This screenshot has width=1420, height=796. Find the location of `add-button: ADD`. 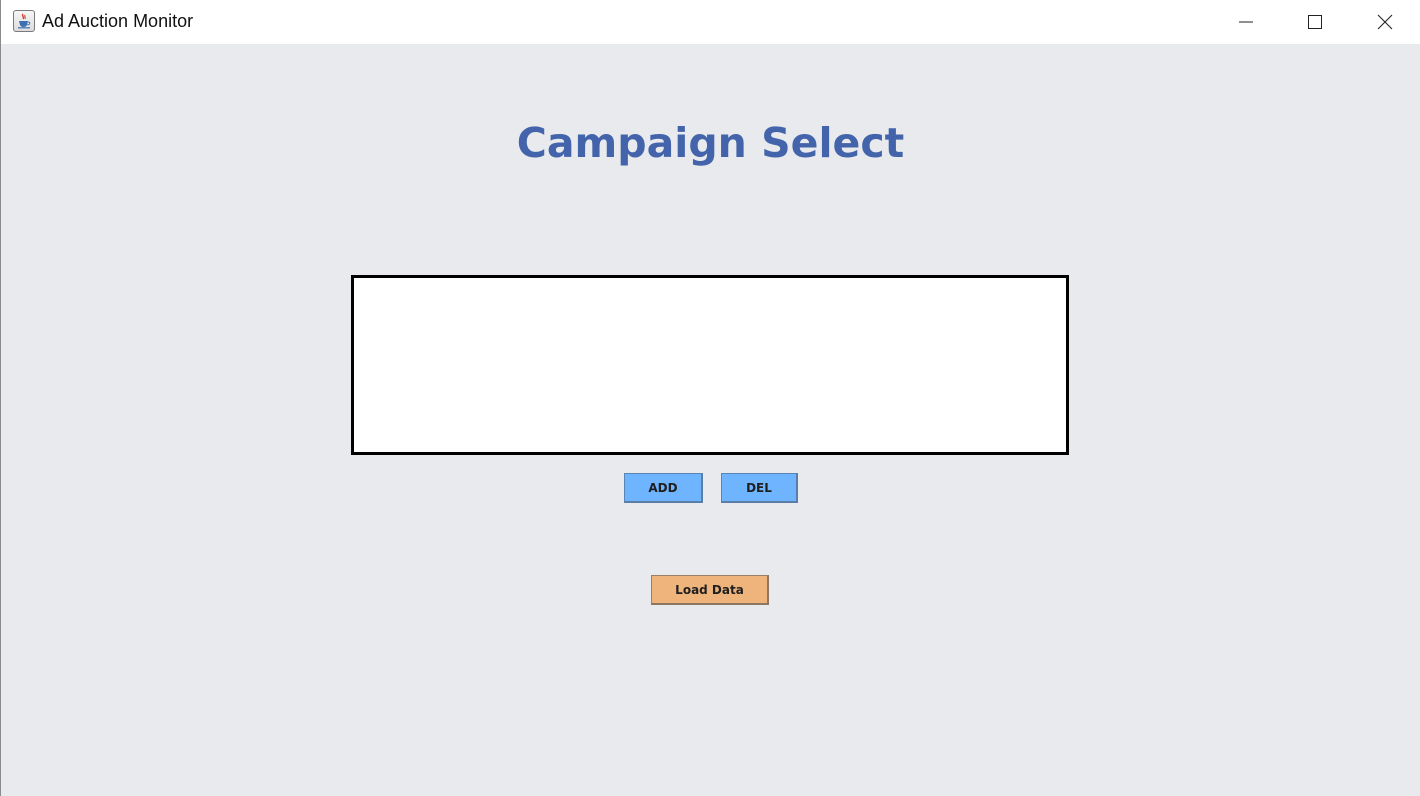

add-button: ADD is located at coordinates (663, 488).